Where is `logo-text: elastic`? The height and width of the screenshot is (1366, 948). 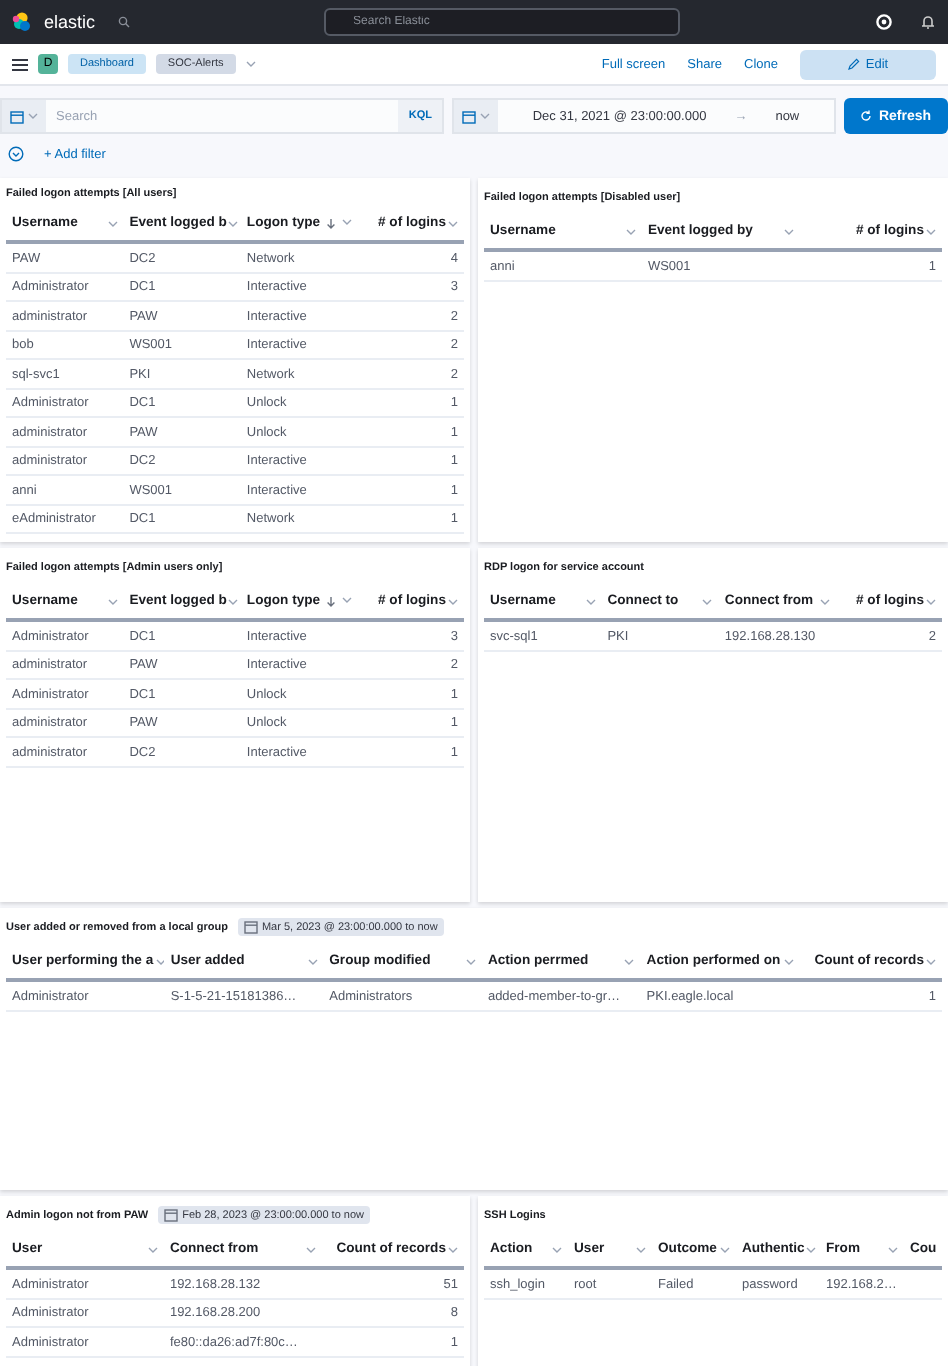 logo-text: elastic is located at coordinates (70, 22).